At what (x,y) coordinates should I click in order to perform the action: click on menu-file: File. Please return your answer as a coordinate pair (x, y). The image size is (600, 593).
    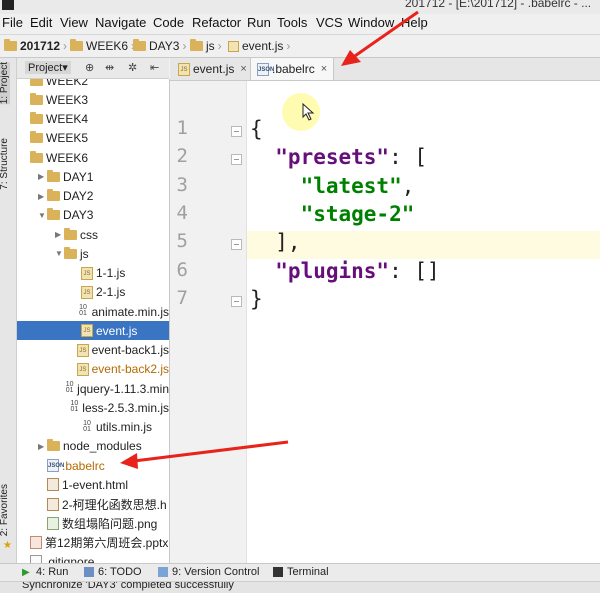
    Looking at the image, I should click on (12, 22).